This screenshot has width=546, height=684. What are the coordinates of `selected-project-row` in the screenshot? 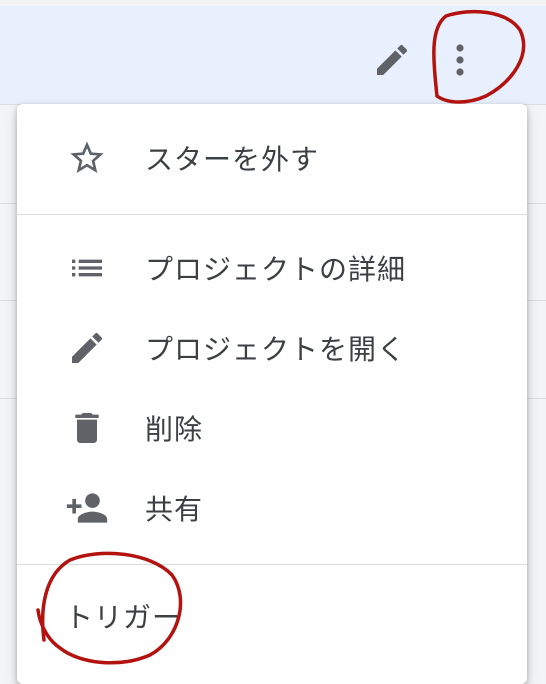 It's located at (273, 55).